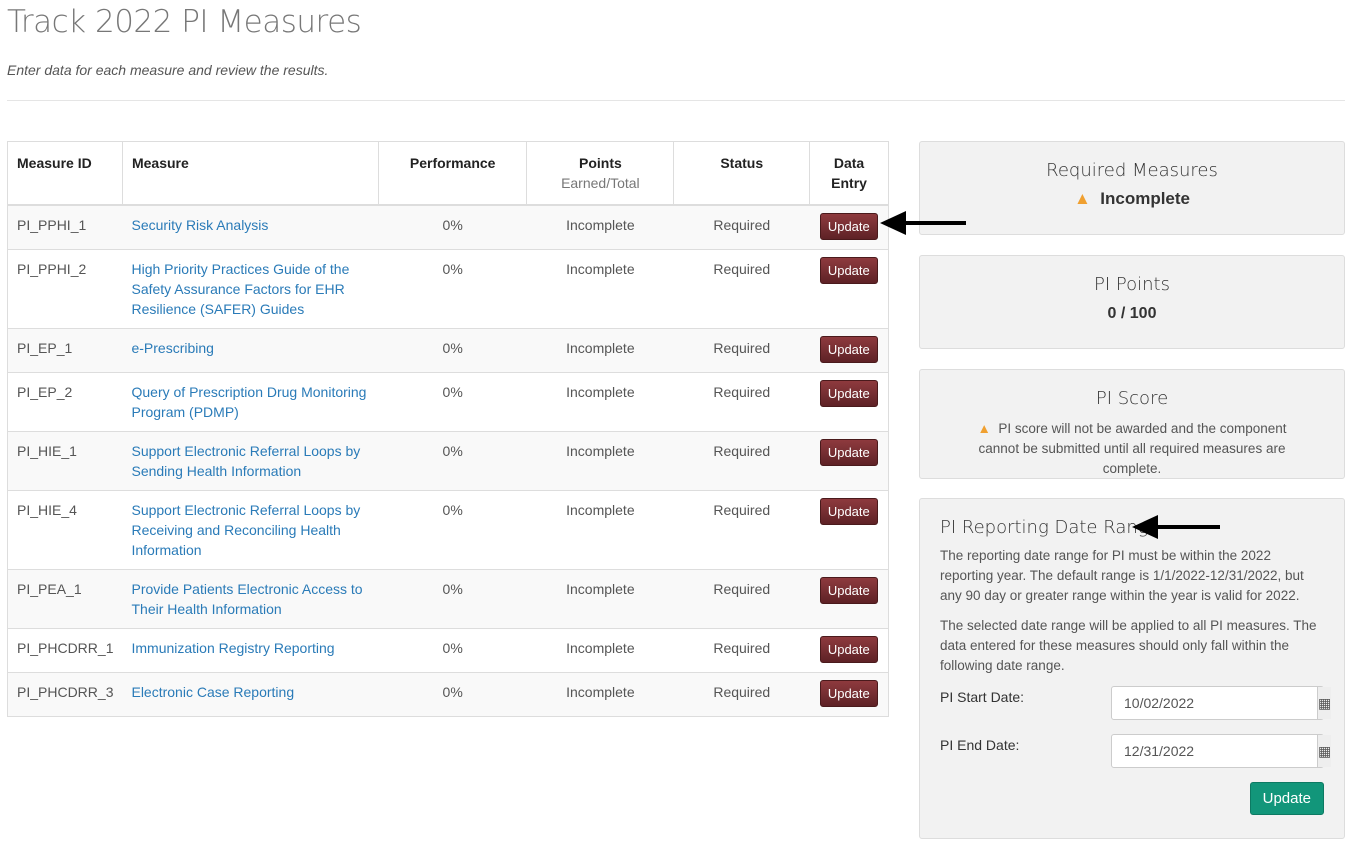  Describe the element at coordinates (982, 697) in the screenshot. I see `start-date-label: PI Start Date:` at that location.